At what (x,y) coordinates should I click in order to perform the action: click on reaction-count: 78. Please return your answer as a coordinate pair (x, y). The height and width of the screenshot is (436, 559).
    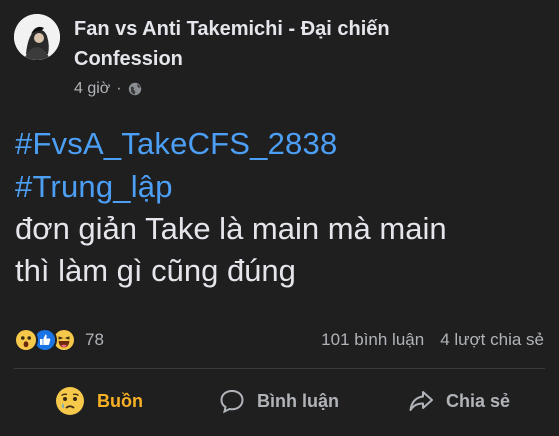
    Looking at the image, I should click on (94, 340).